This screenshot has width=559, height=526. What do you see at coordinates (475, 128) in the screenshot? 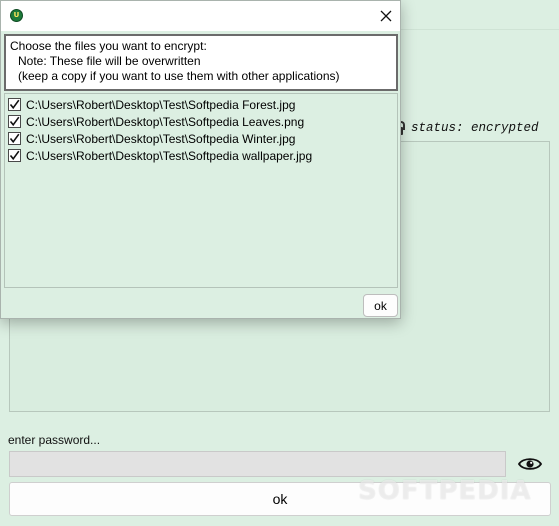
I see `status-text: status: encrypted` at bounding box center [475, 128].